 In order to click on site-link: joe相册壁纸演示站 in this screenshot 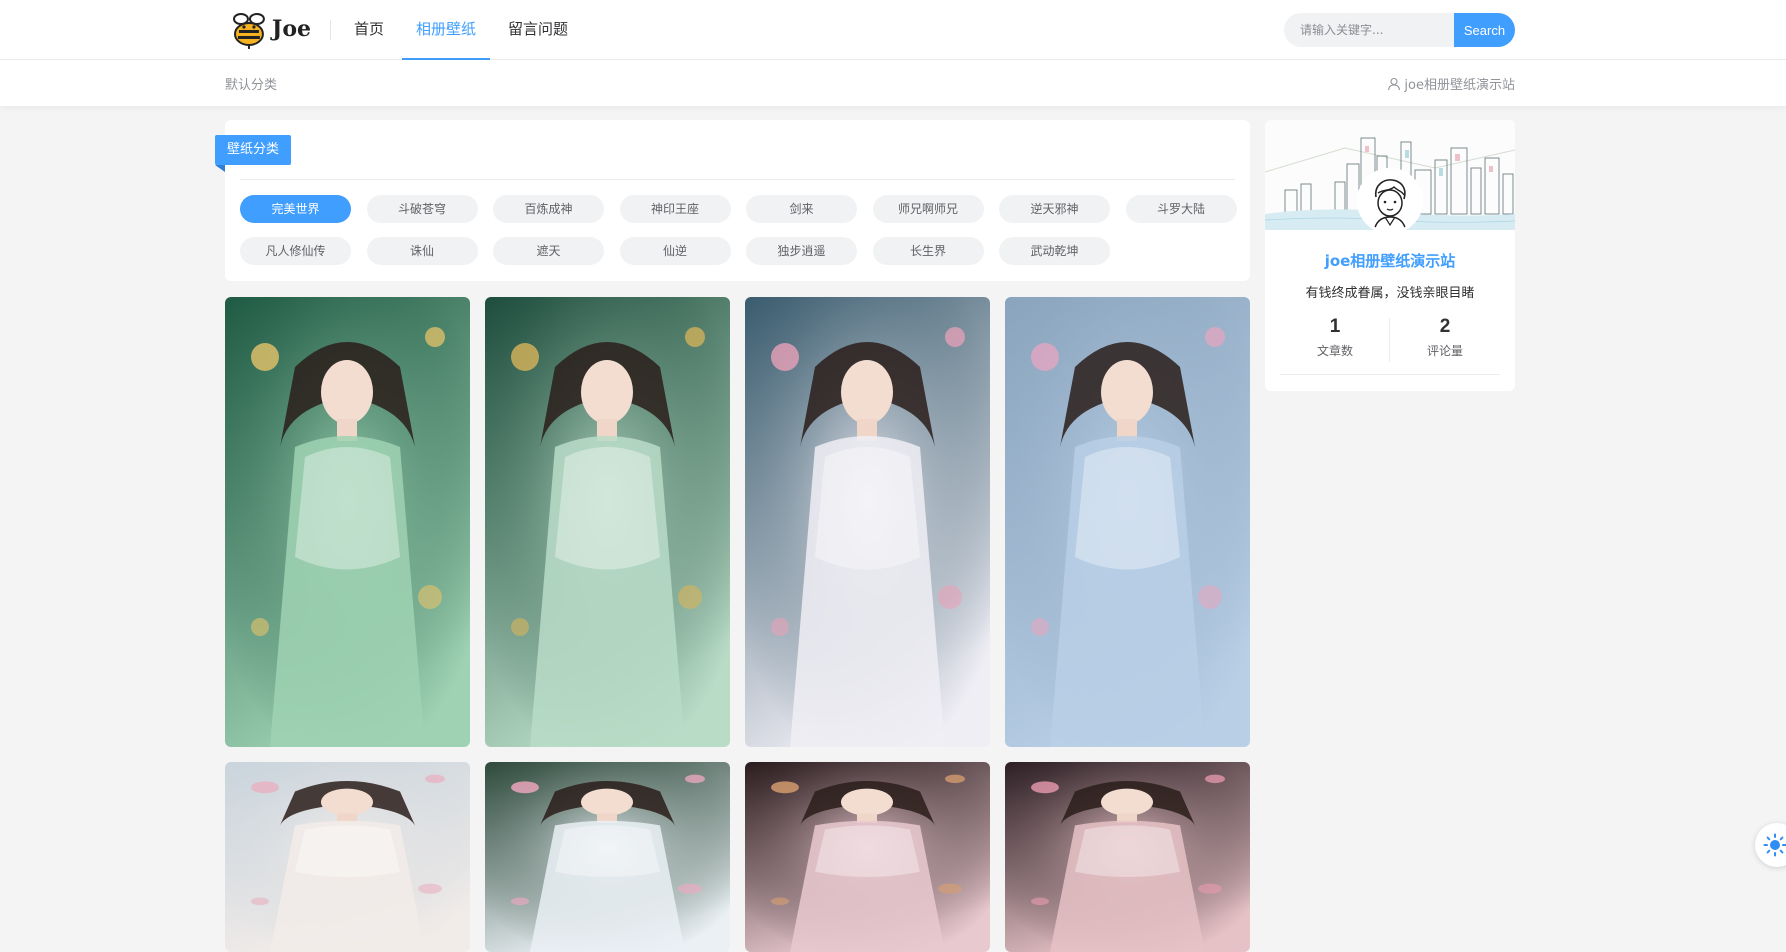, I will do `click(1451, 83)`.